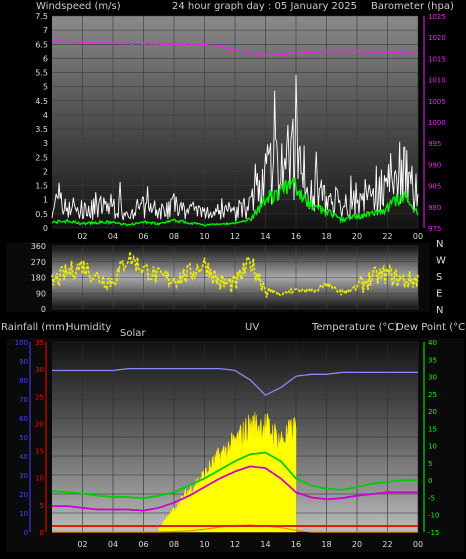  Describe the element at coordinates (430, 481) in the screenshot. I see `temperature-tick-label: 0` at that location.